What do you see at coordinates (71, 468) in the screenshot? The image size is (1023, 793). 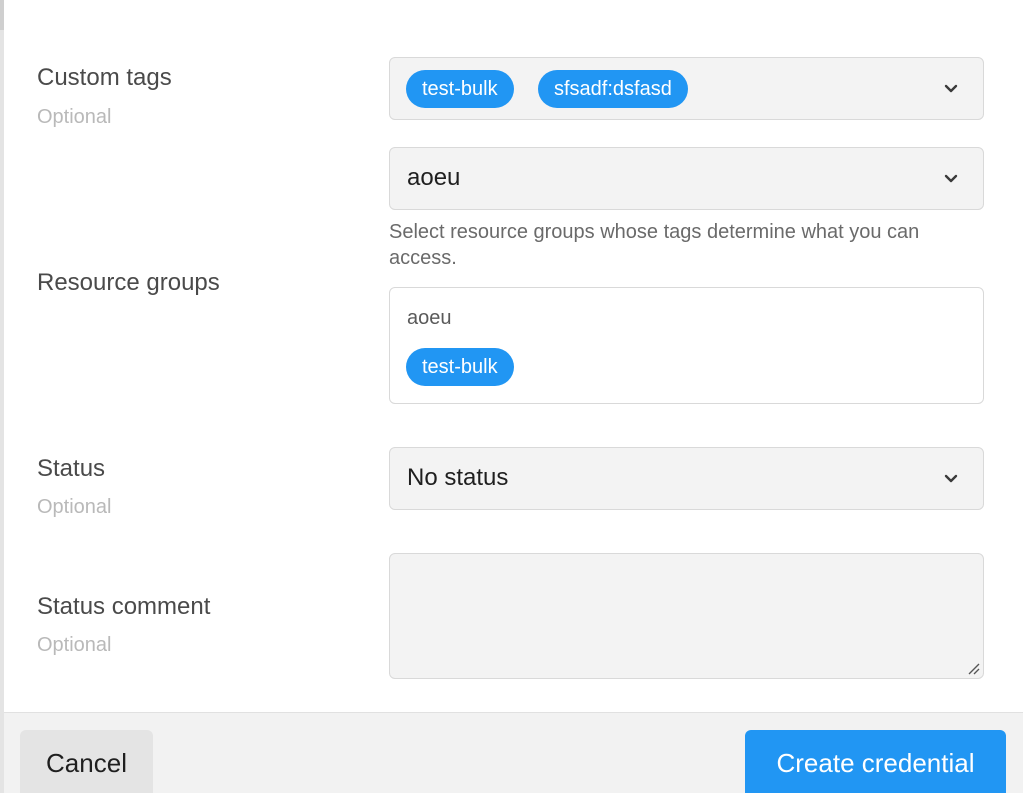 I see `status-label: Status` at bounding box center [71, 468].